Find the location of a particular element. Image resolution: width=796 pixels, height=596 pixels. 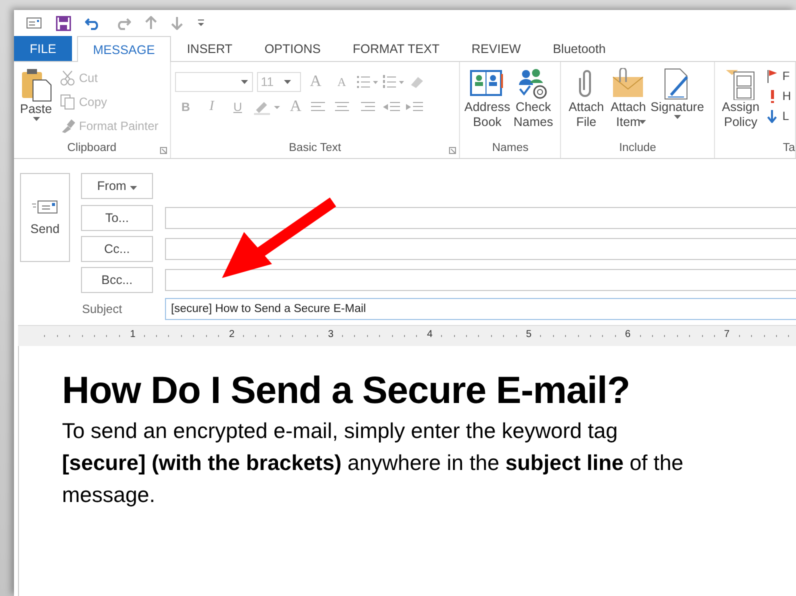

send-button: Send is located at coordinates (45, 217).